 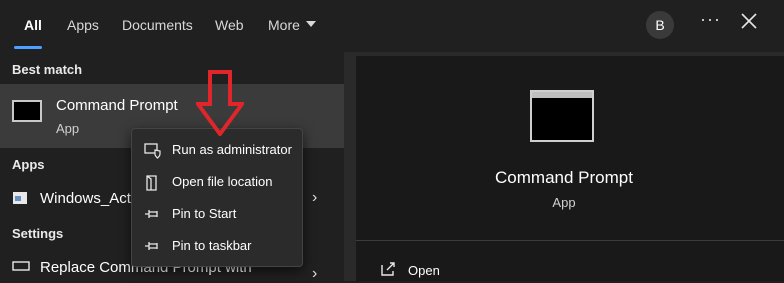 I want to click on annotation-arrow-icon, so click(x=220, y=103).